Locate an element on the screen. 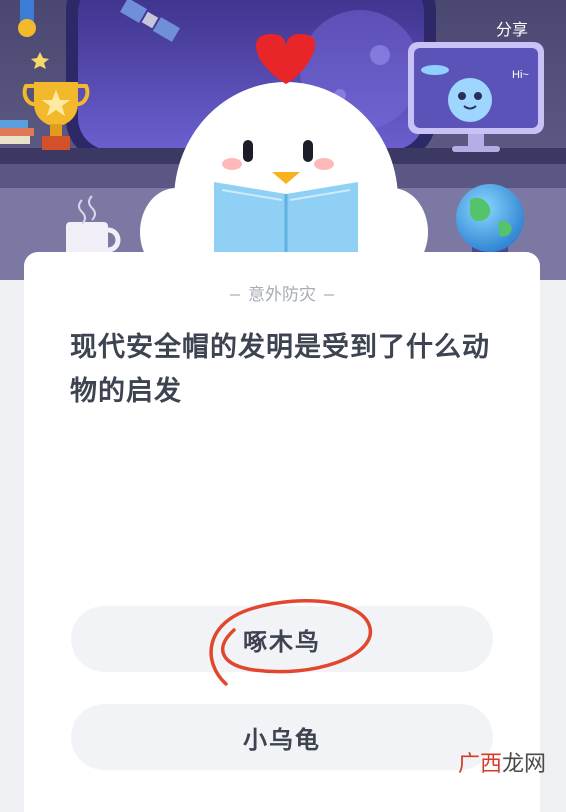 The height and width of the screenshot is (812, 566). category-label: 意外防灾 is located at coordinates (282, 292).